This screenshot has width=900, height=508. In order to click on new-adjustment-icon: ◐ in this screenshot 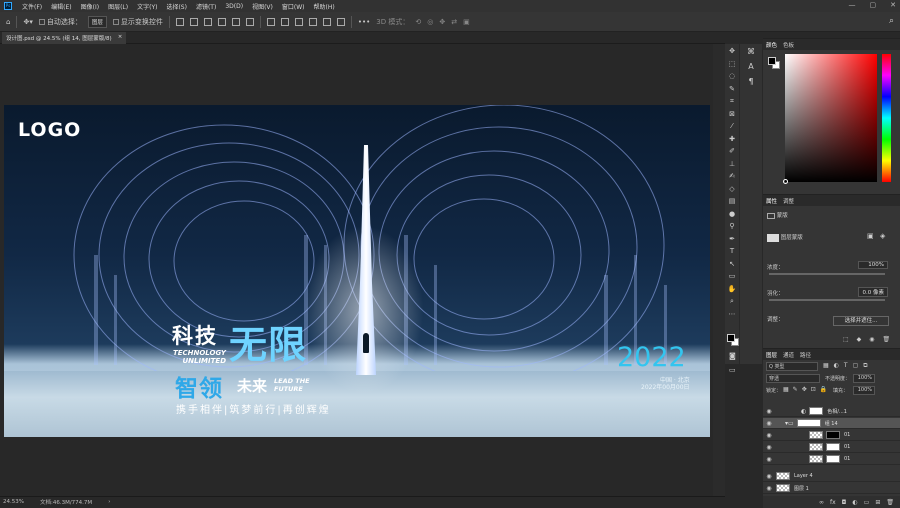, I will do `click(854, 502)`.